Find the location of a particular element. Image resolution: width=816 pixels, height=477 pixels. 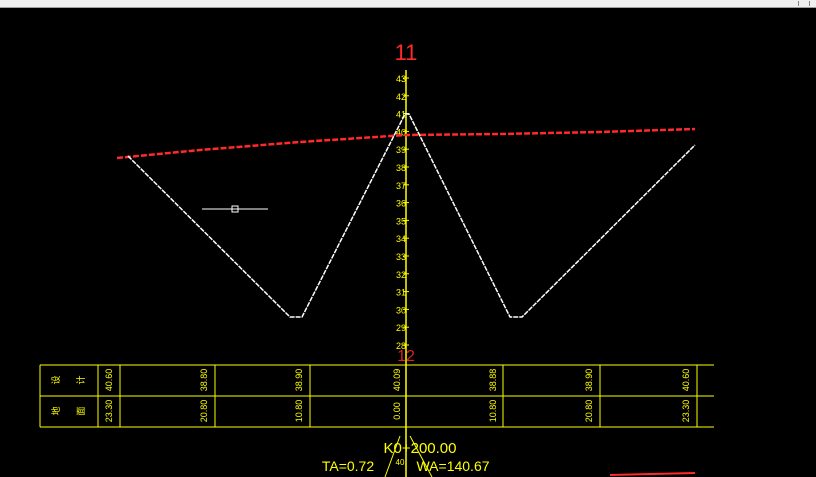

axis-tick-label: 34 is located at coordinates (401, 239).